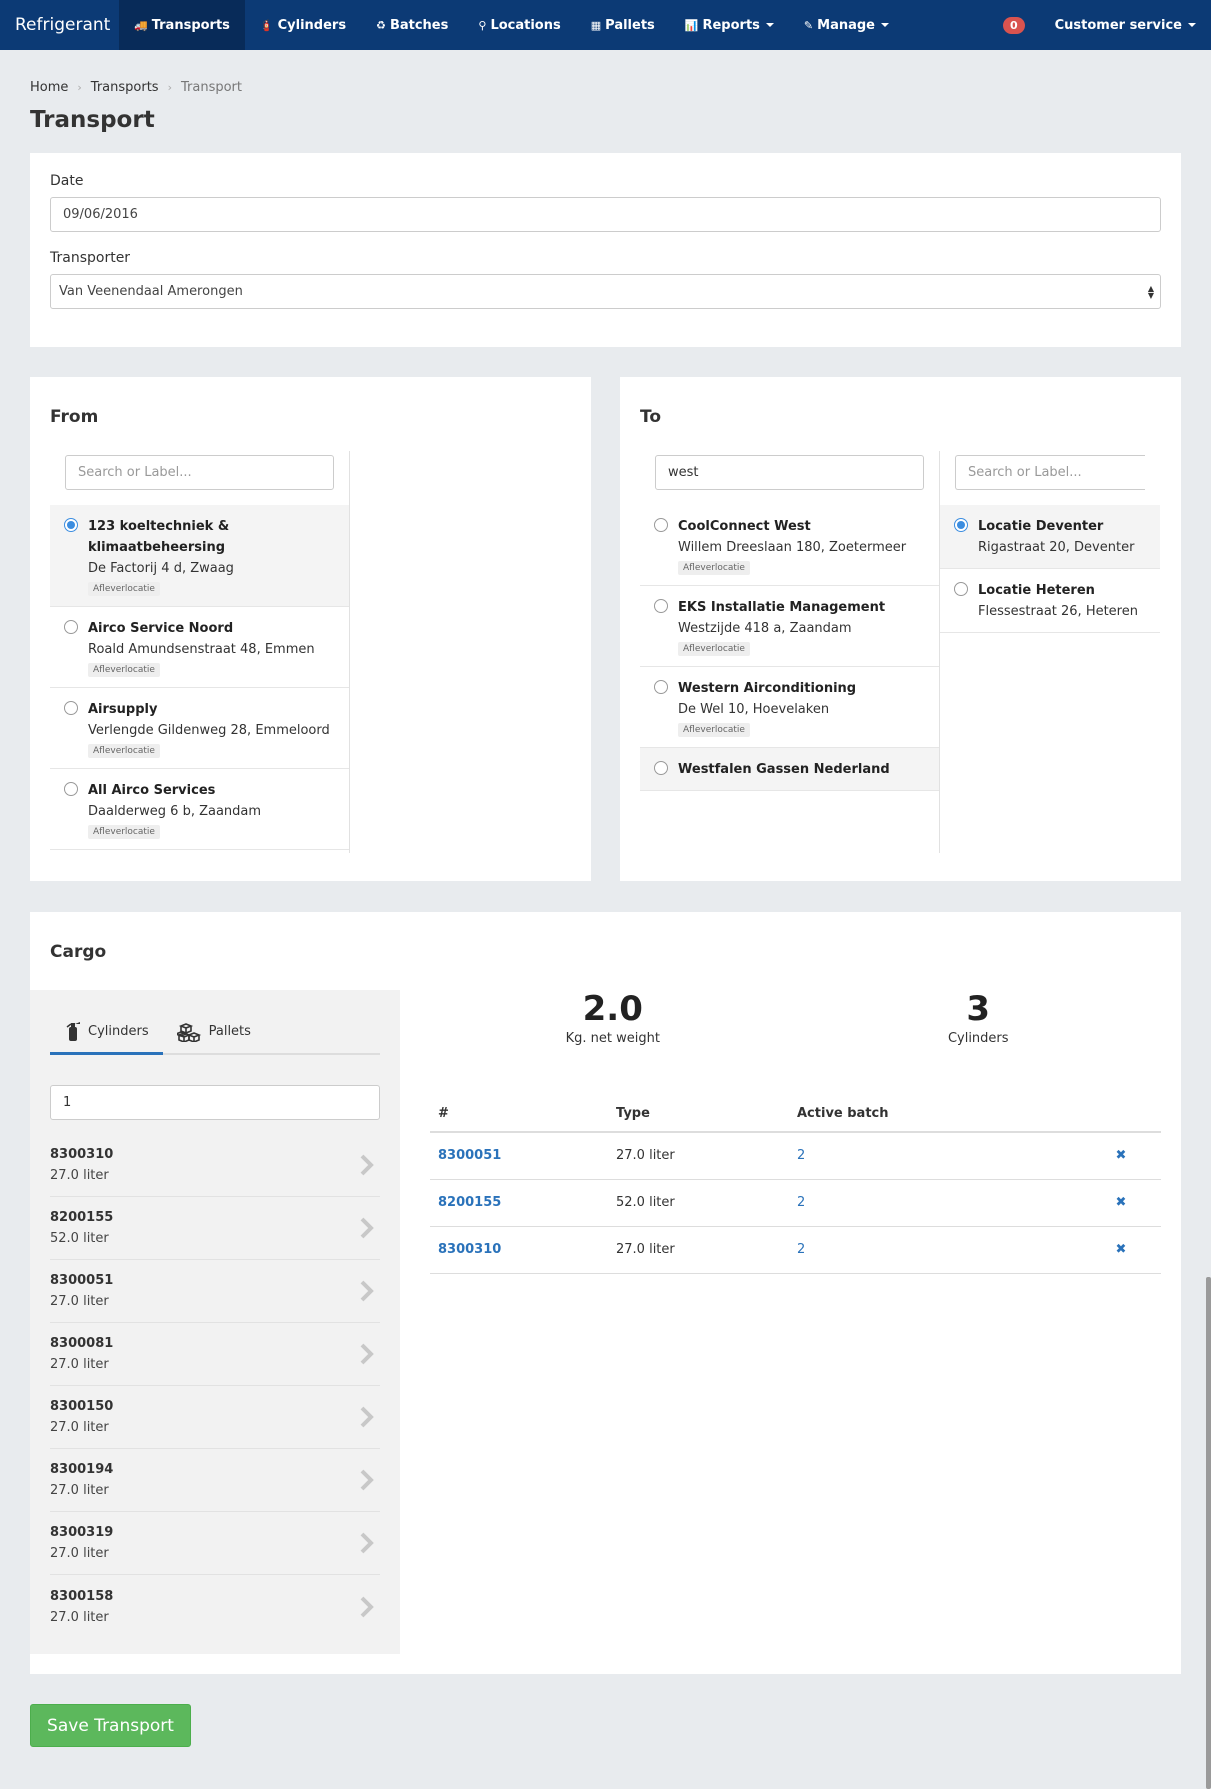 This screenshot has width=1211, height=1789. I want to click on to-search-input: west, so click(789, 472).